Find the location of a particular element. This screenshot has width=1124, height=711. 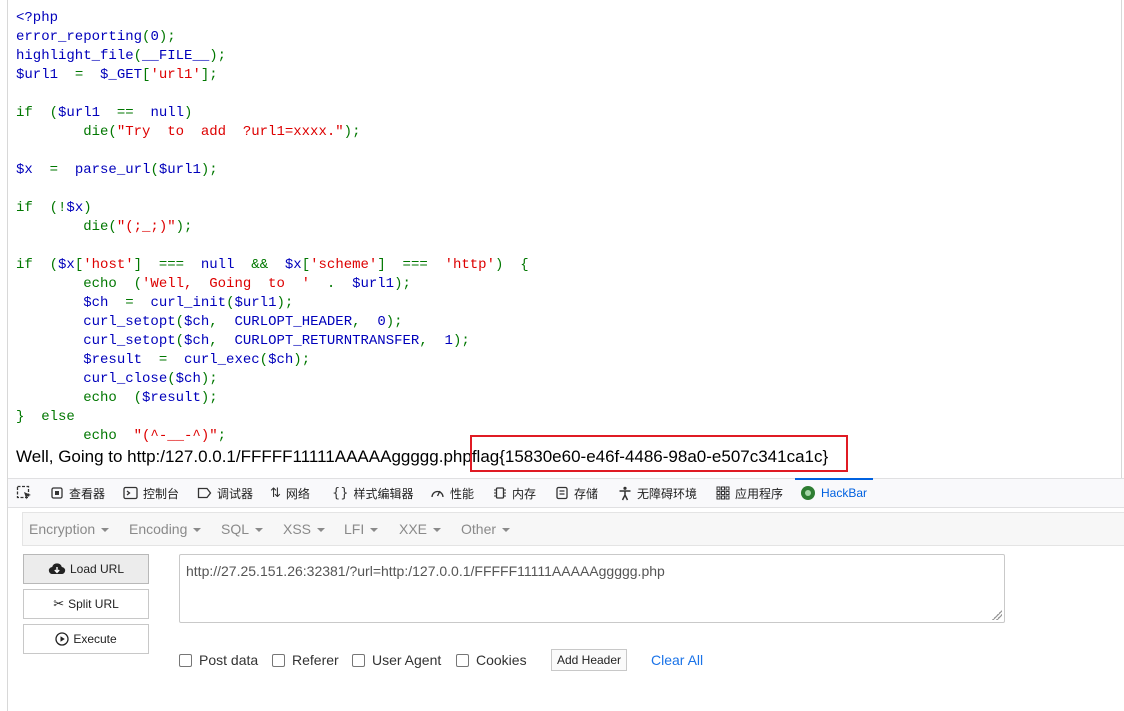

menu-other-label: Other is located at coordinates (479, 529).